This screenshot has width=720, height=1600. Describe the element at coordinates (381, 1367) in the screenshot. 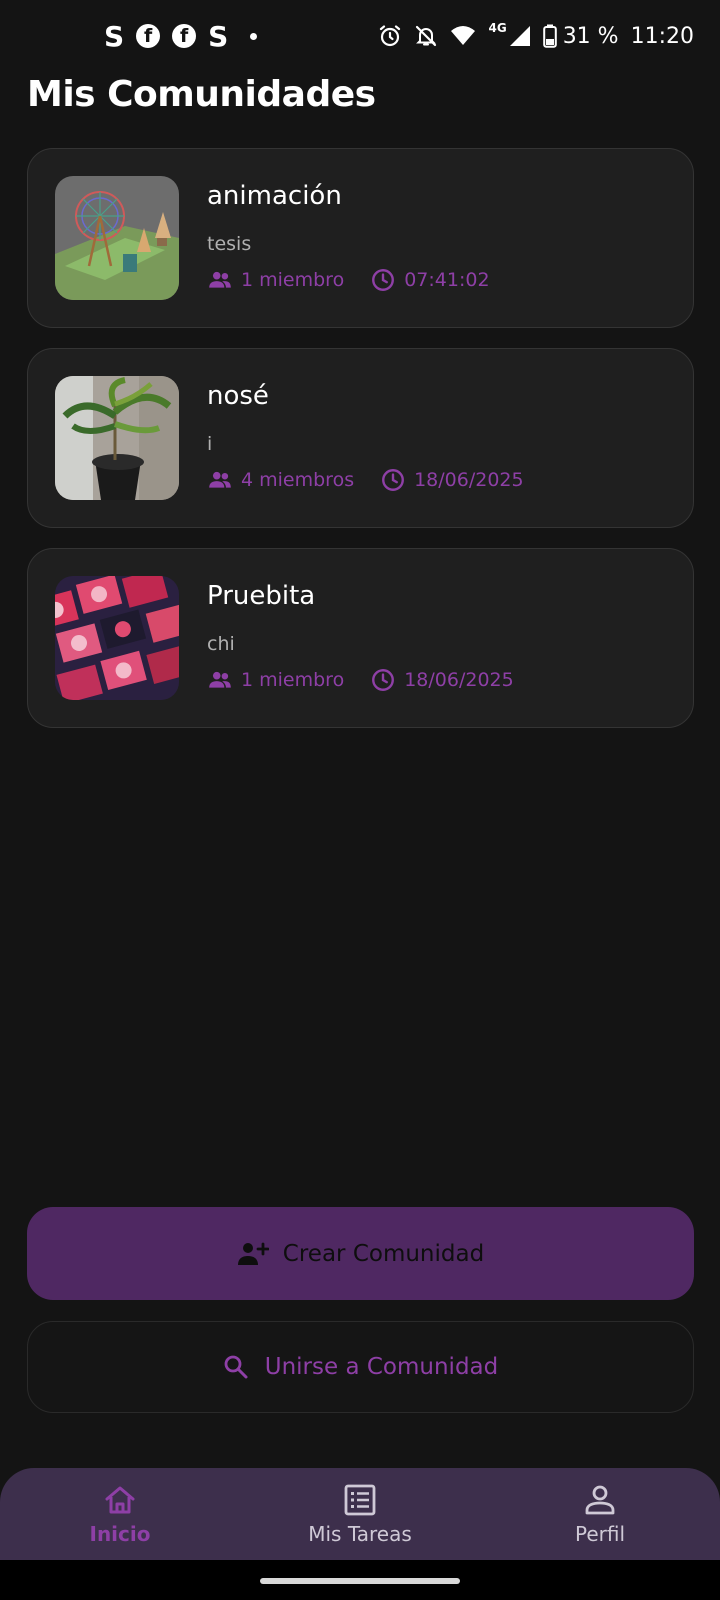

I see `join-community-label: Unirse a Comunidad` at that location.